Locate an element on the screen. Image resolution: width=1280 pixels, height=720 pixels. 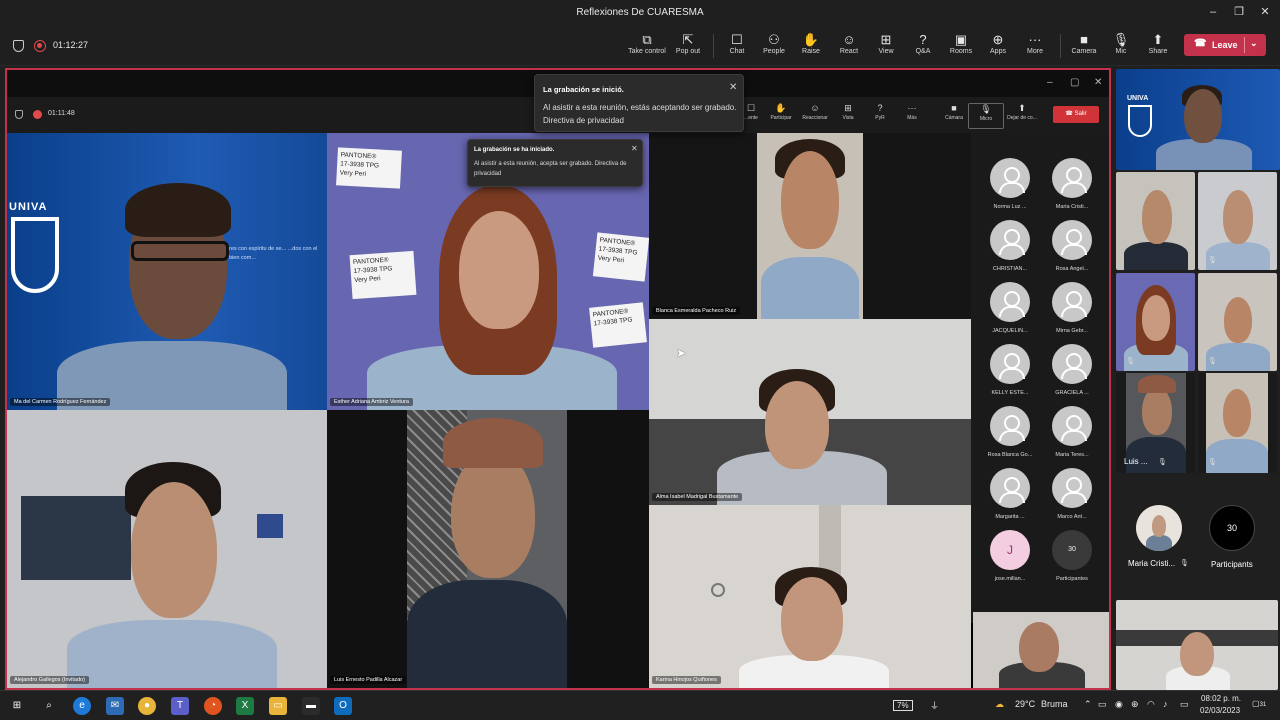
more-icon: ··· is located at coordinates (1035, 39).